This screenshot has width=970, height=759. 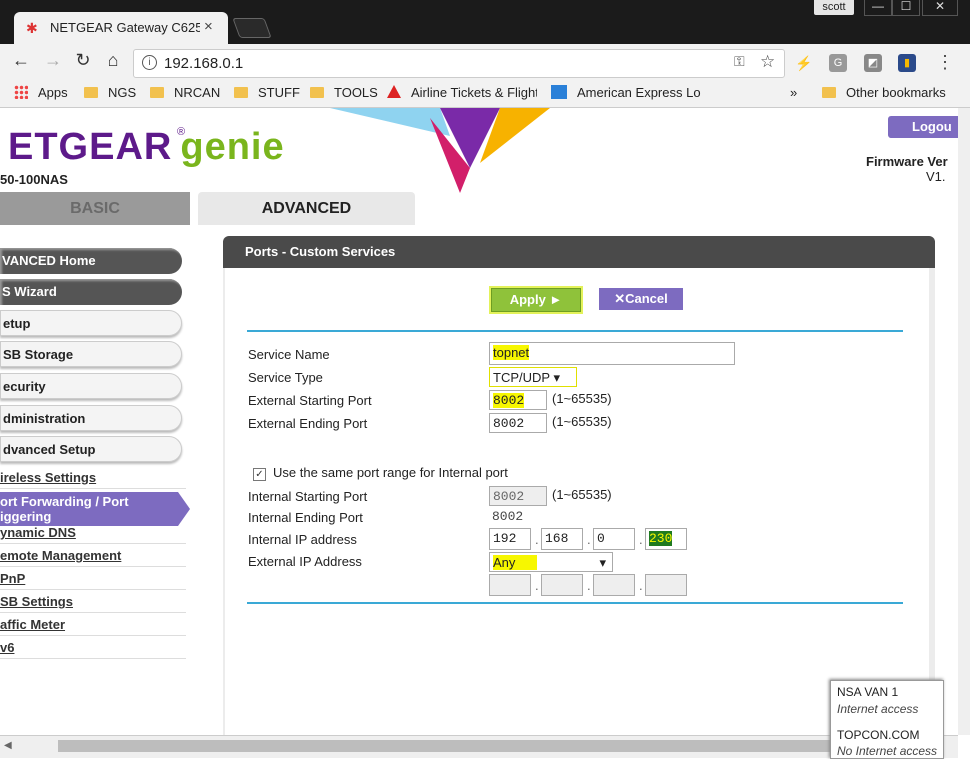 I want to click on sidebar-advanced-home: VANCED Home, so click(x=91, y=261).